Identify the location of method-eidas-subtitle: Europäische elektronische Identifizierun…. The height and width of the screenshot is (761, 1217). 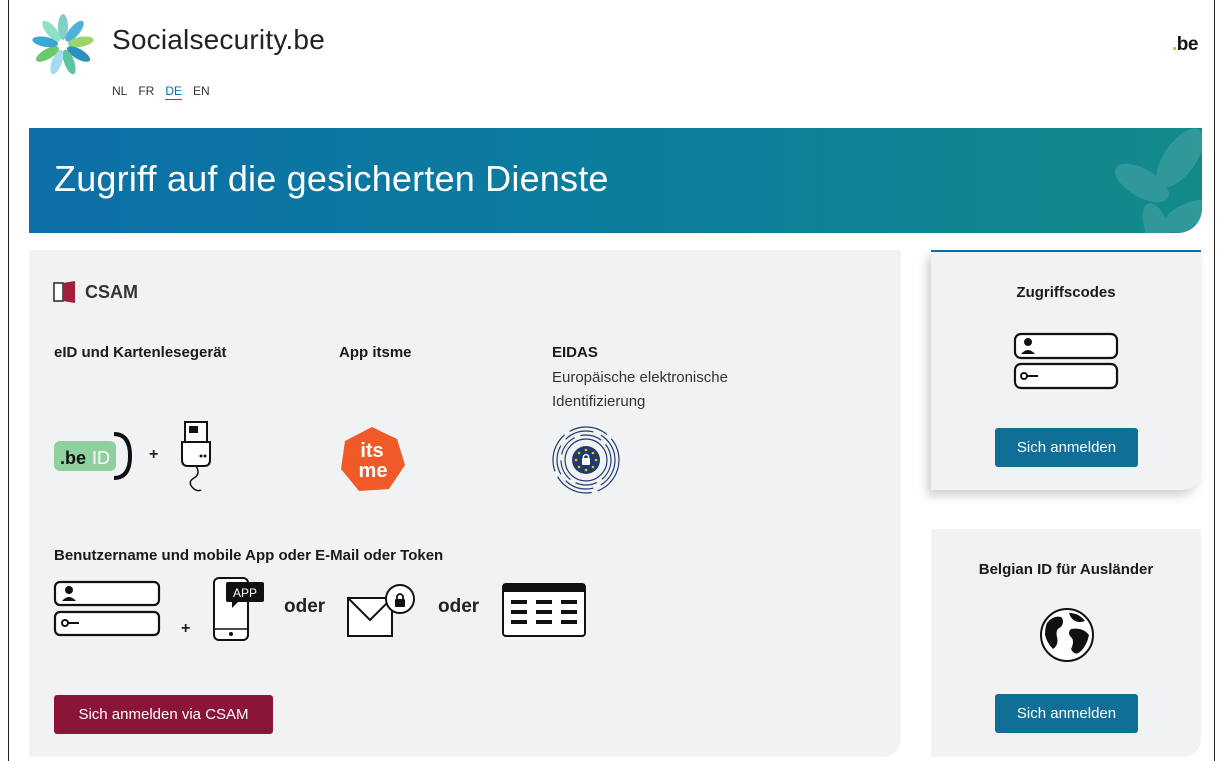
(640, 389).